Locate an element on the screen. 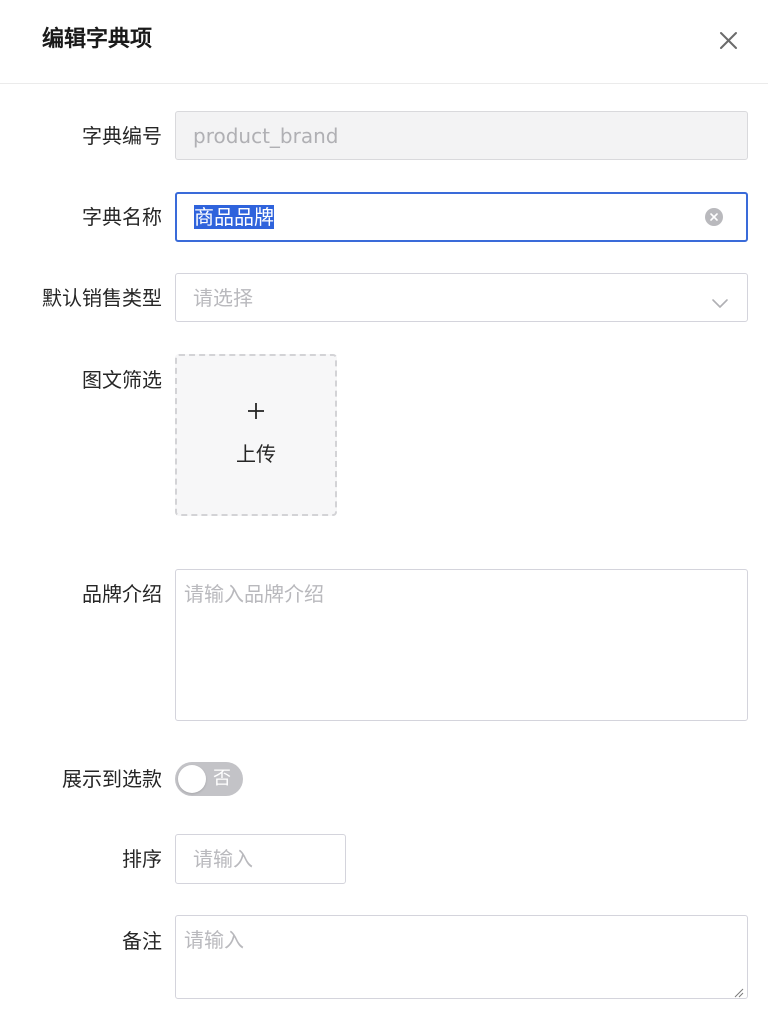 Image resolution: width=768 pixels, height=1024 pixels. name-selected-text: 商品品牌 is located at coordinates (234, 217).